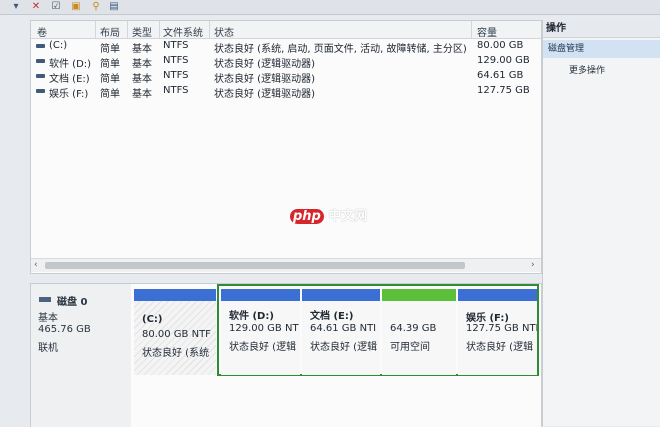 The width and height of the screenshot is (660, 427). What do you see at coordinates (48, 348) in the screenshot?
I see `disk-state: 联机` at bounding box center [48, 348].